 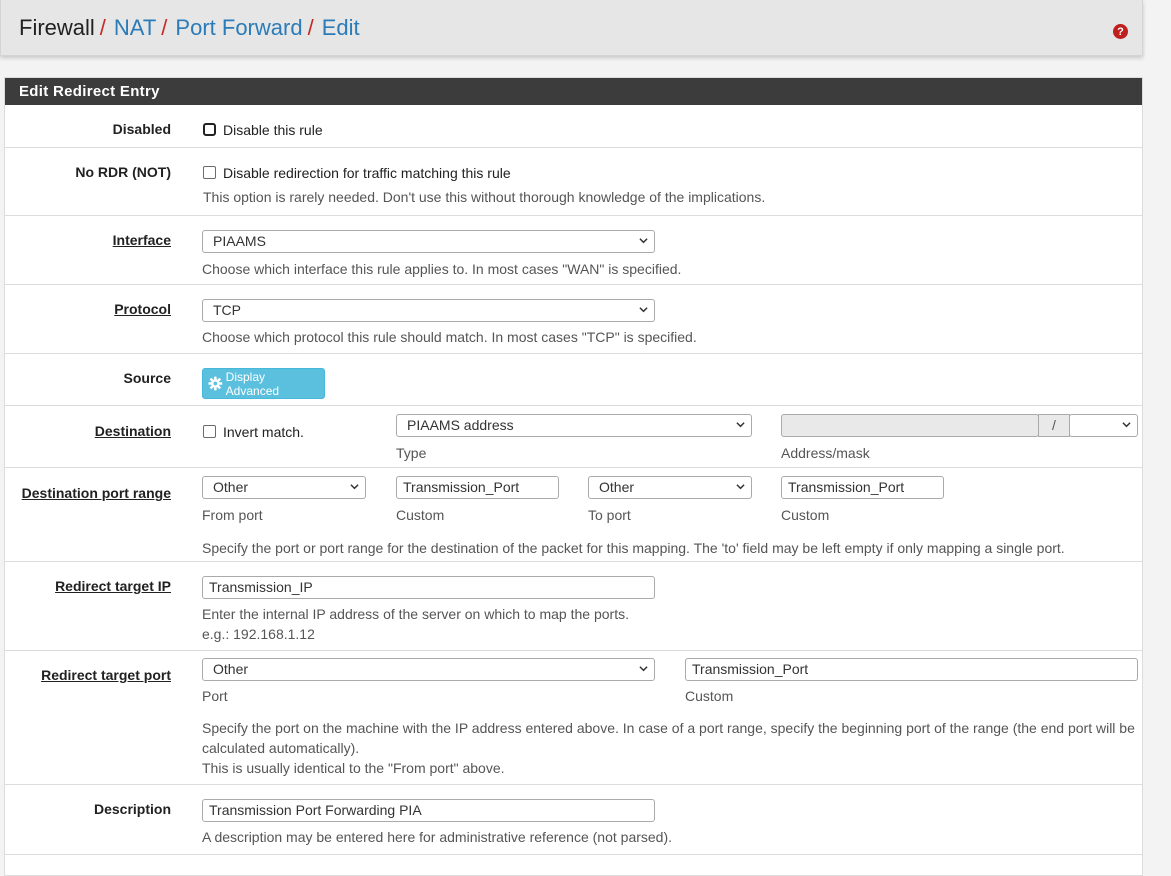 I want to click on breadcrumb-nat-link: NAT, so click(x=135, y=28).